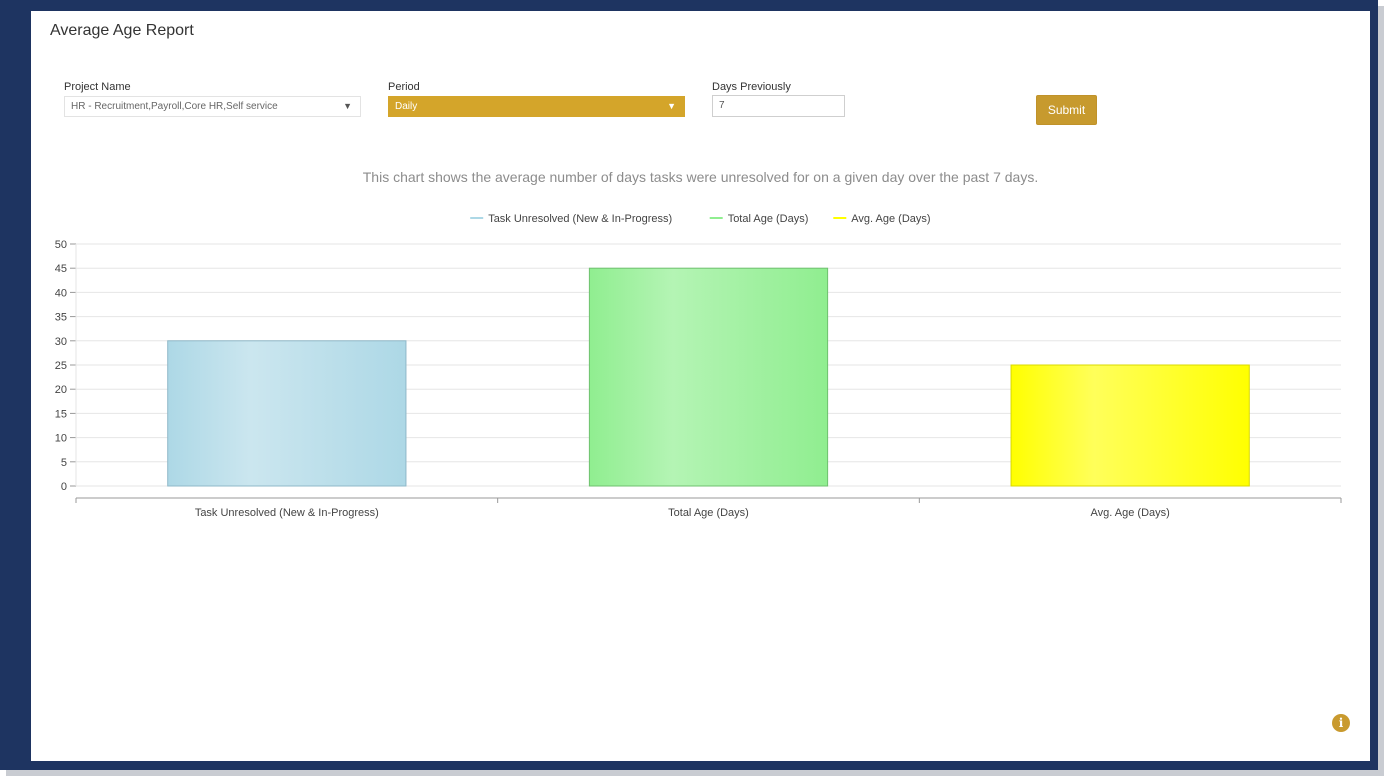 The image size is (1389, 780). I want to click on period-select: Daily ▼, so click(536, 106).